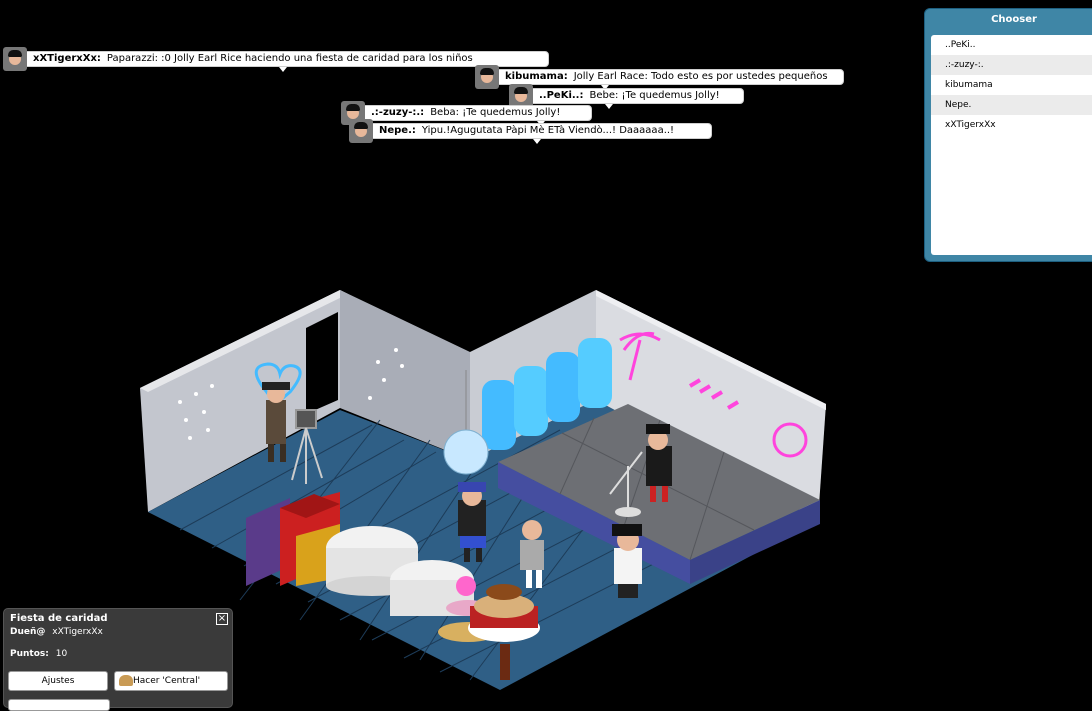 The height and width of the screenshot is (711, 1092). I want to click on chat-bubble: .:-zuzy-:.: Beba: ¡Te quedemus Jolly!, so click(466, 113).